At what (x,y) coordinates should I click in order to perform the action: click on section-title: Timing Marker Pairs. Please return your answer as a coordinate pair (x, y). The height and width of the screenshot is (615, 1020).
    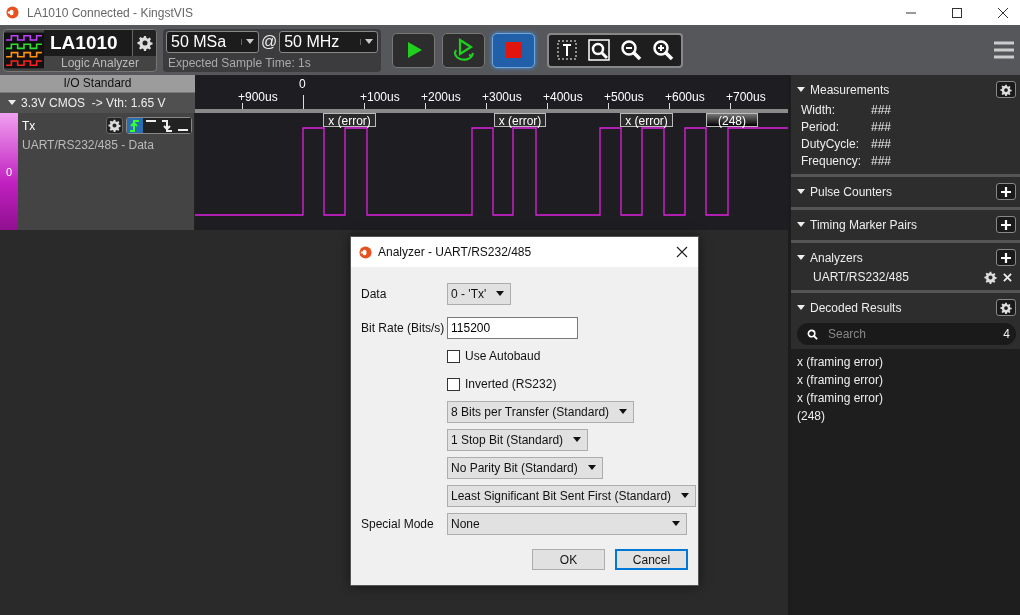
    Looking at the image, I should click on (857, 224).